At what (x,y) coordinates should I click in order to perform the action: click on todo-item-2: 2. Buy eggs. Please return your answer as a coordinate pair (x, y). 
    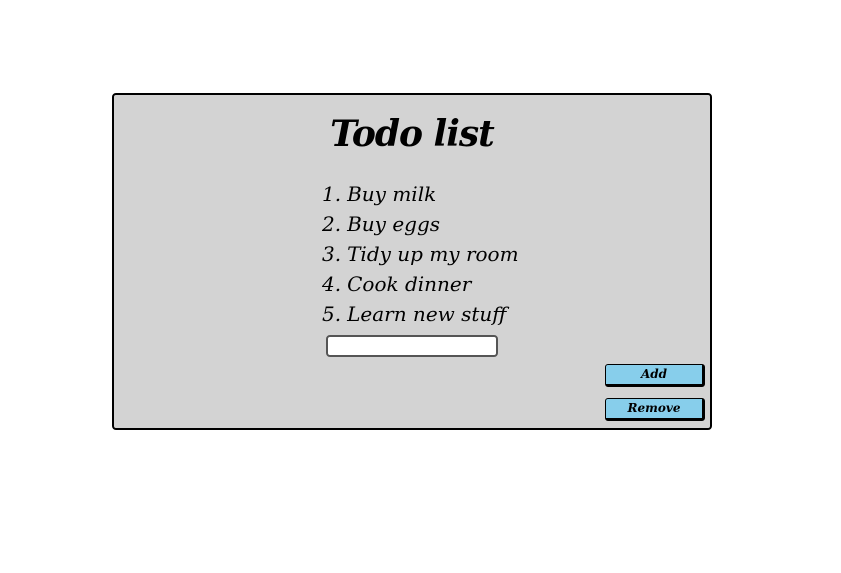
    Looking at the image, I should click on (420, 224).